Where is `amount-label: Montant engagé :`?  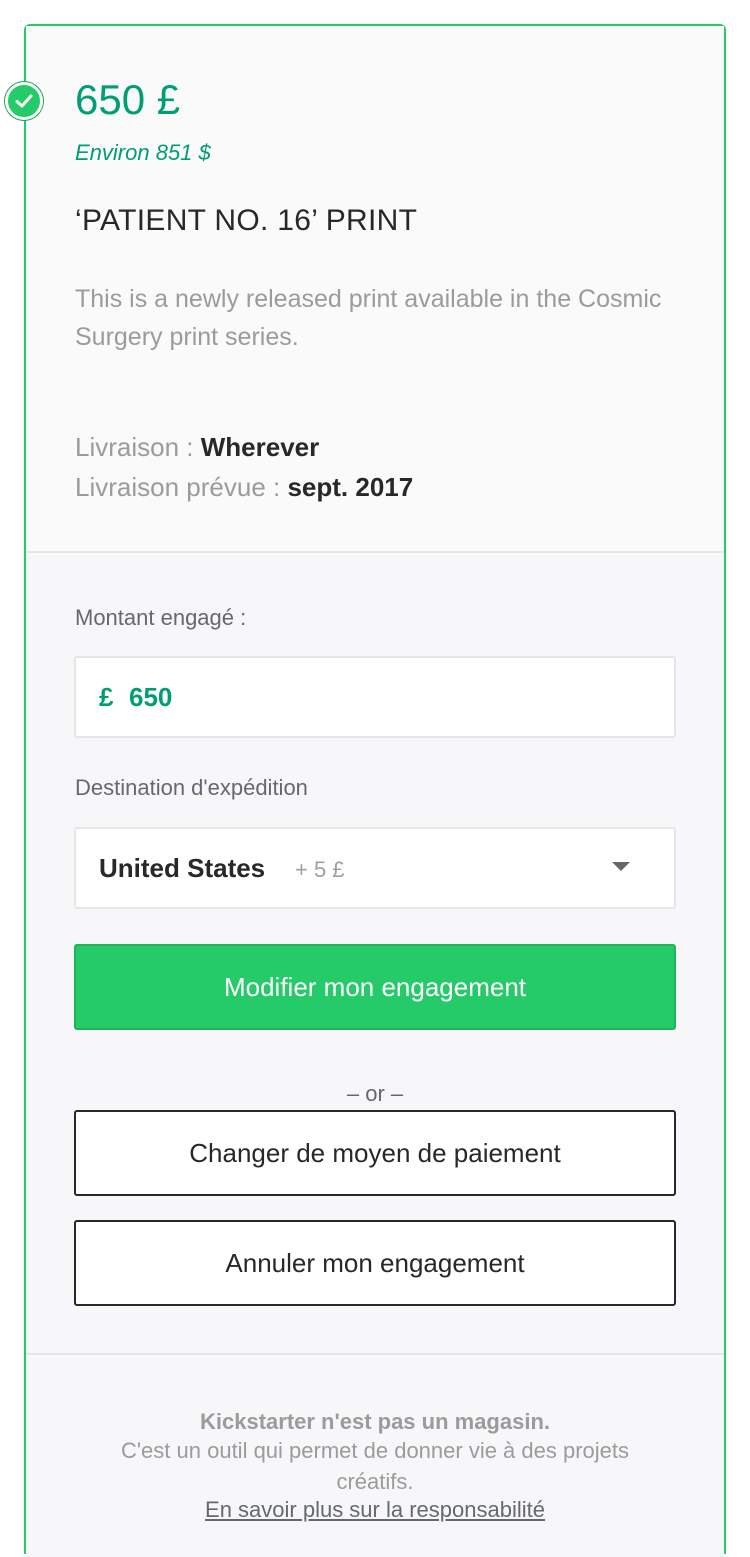
amount-label: Montant engagé : is located at coordinates (161, 617).